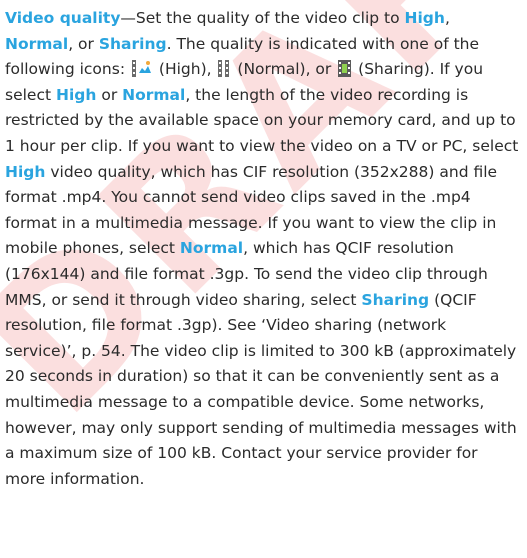  I want to click on body-text: —Set the quality of the video clip to, so click(262, 18).